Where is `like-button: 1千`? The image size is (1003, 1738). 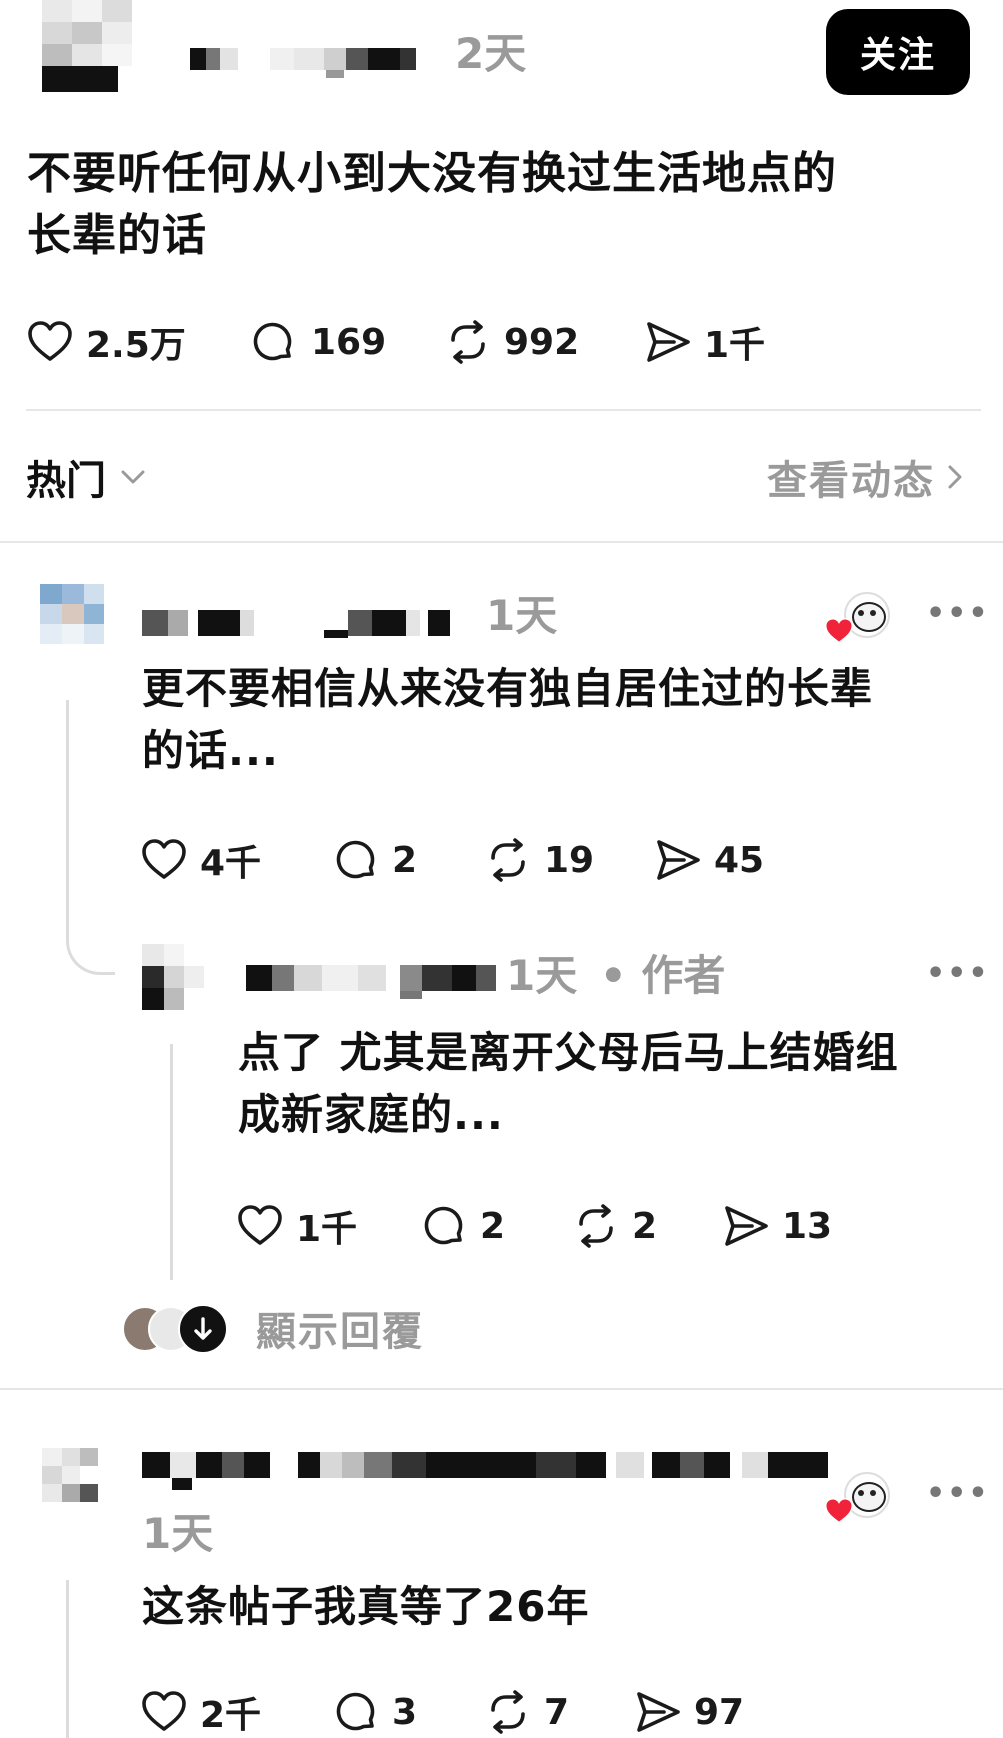
like-button: 1千 is located at coordinates (328, 1226).